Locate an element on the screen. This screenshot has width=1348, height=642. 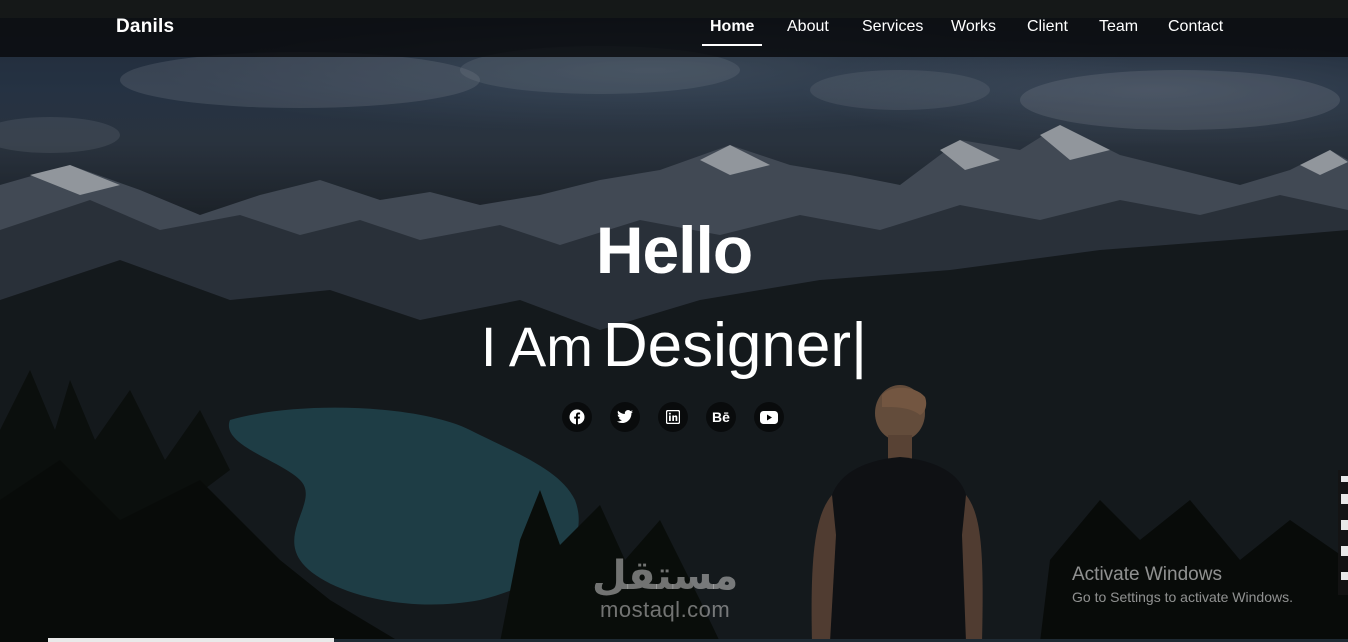
navbar-top-strip is located at coordinates (674, 9).